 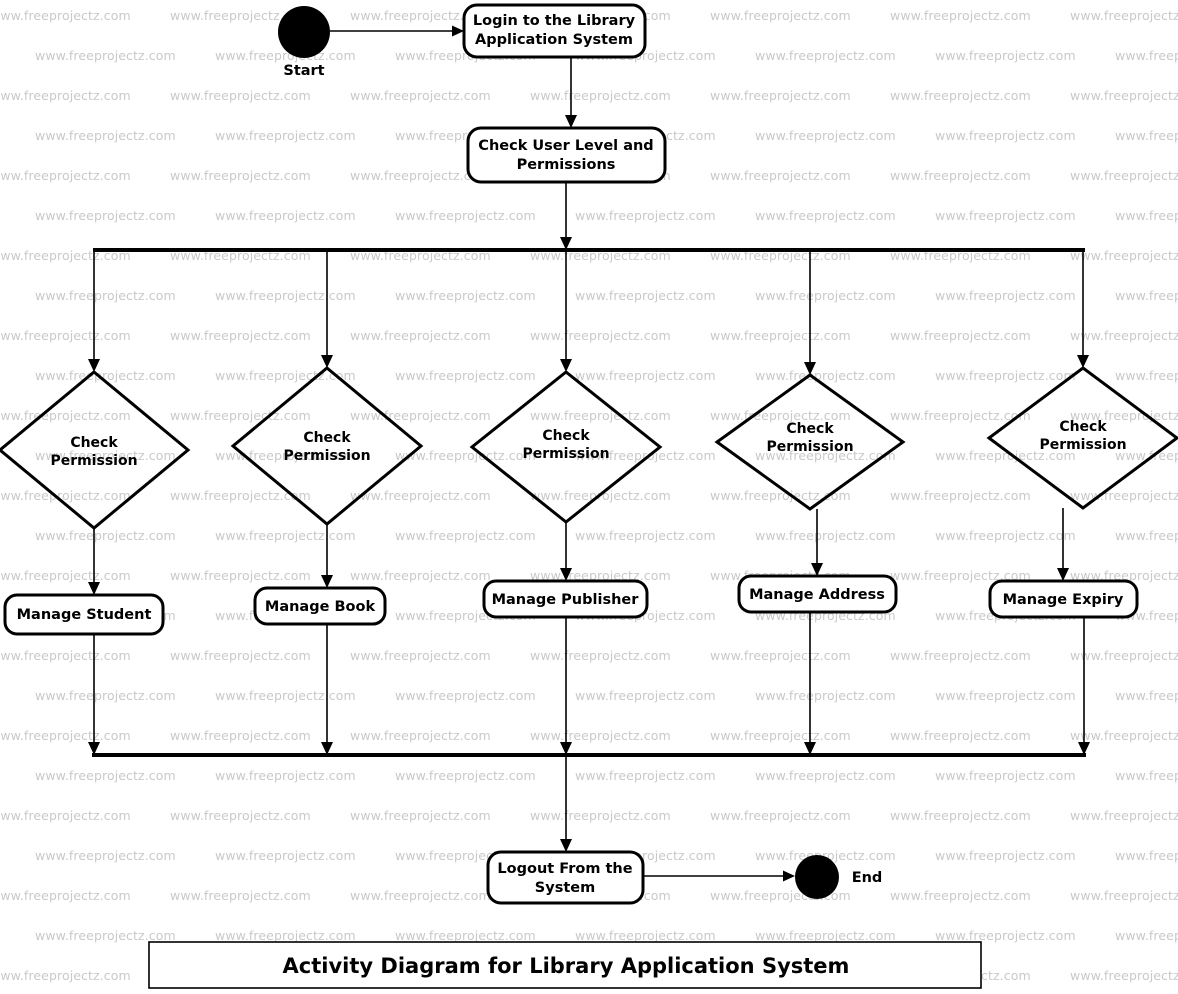 What do you see at coordinates (565, 454) in the screenshot?
I see `decision-3-label-line2: Permission` at bounding box center [565, 454].